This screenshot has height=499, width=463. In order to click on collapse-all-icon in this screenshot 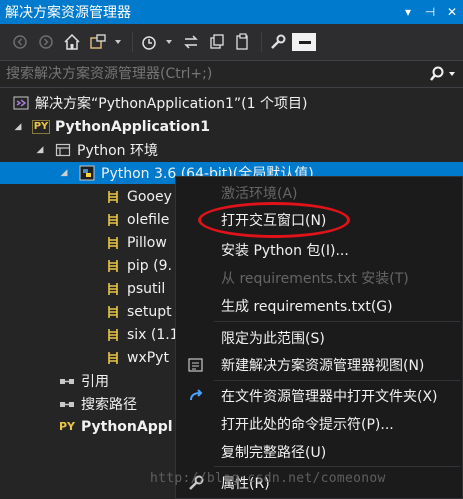, I will do `click(217, 42)`.